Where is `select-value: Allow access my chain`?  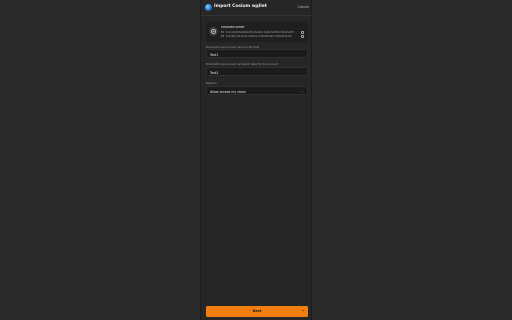 select-value: Allow access my chain is located at coordinates (228, 91).